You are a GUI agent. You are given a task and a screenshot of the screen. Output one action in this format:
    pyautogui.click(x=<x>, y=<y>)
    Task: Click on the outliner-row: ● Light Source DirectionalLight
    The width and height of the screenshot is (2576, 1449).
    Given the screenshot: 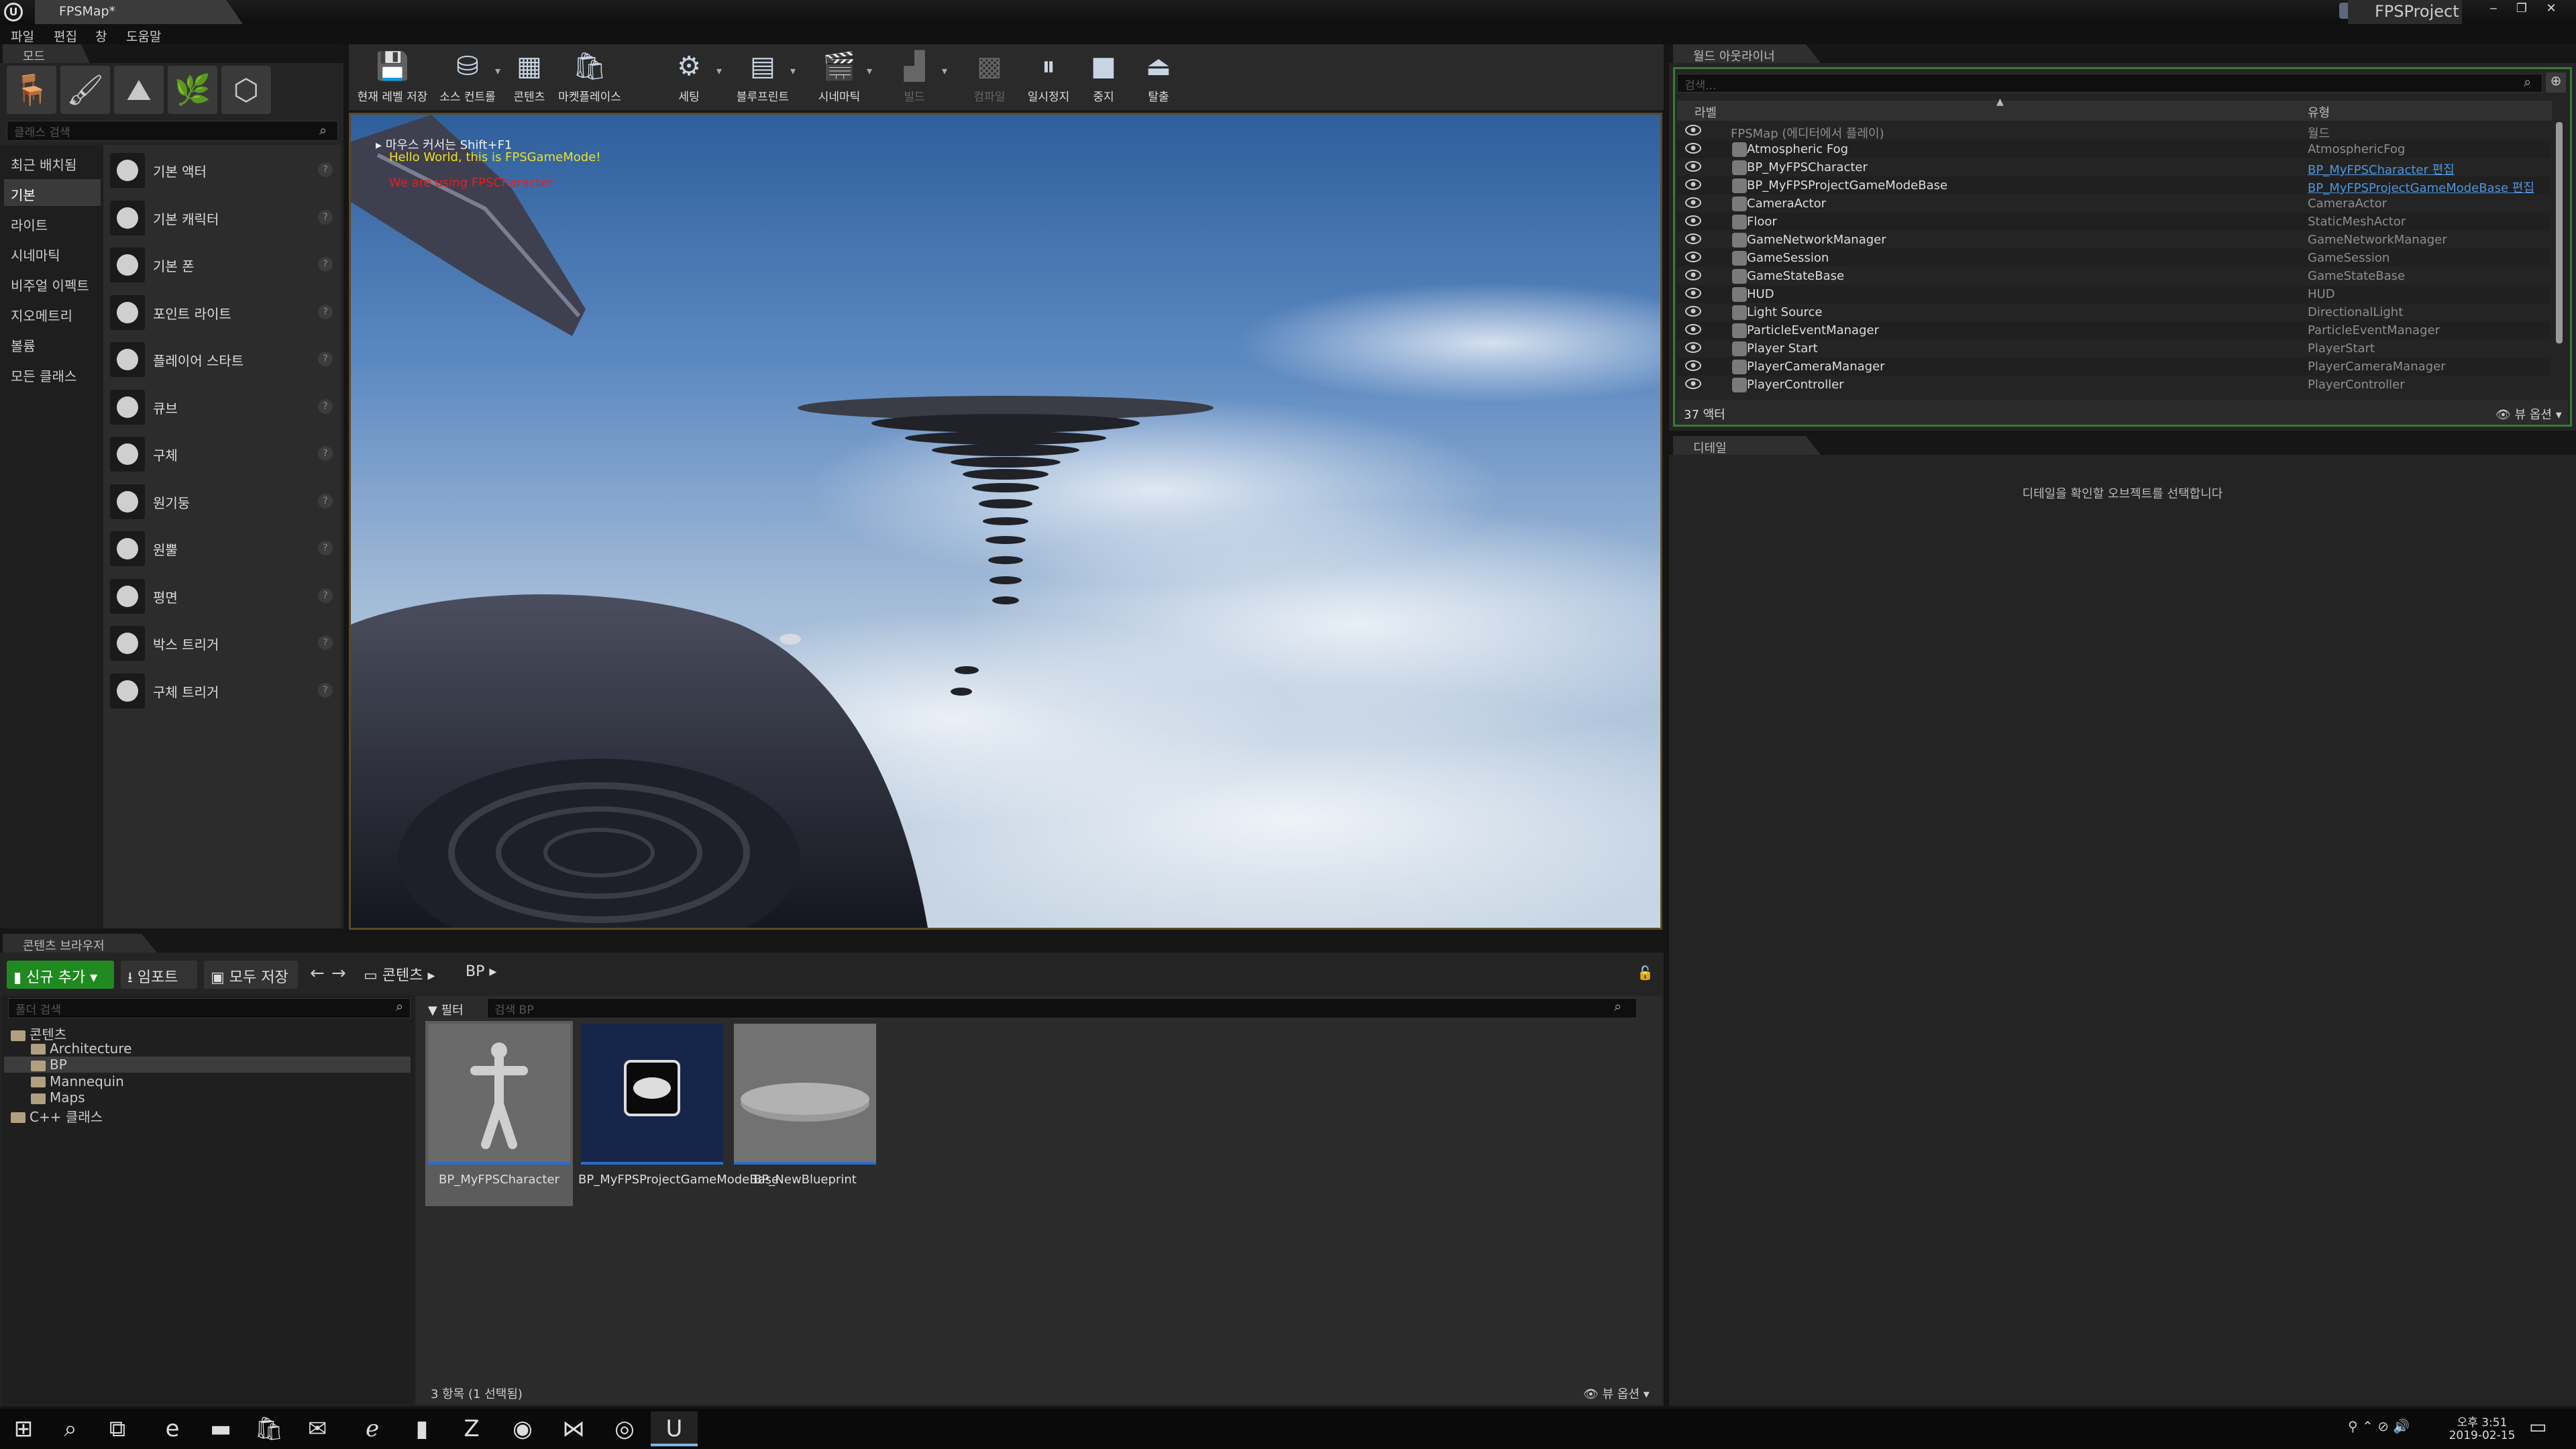 What is the action you would take?
    pyautogui.click(x=2114, y=312)
    